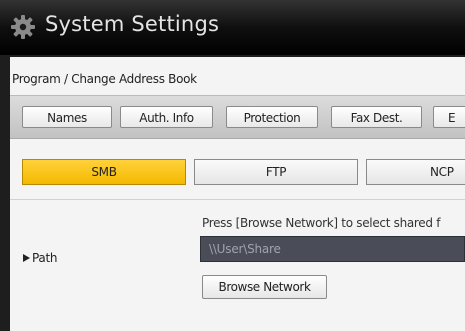 This screenshot has height=331, width=465. What do you see at coordinates (104, 79) in the screenshot?
I see `breadcrumb: Program / Change Address Book` at bounding box center [104, 79].